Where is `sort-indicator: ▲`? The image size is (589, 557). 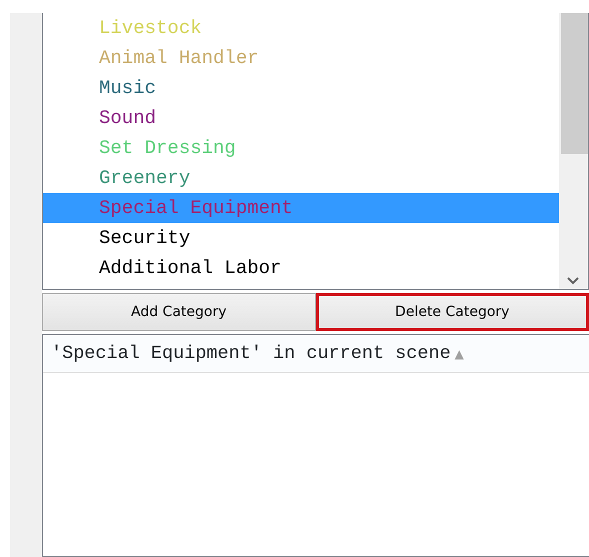 sort-indicator: ▲ is located at coordinates (459, 354).